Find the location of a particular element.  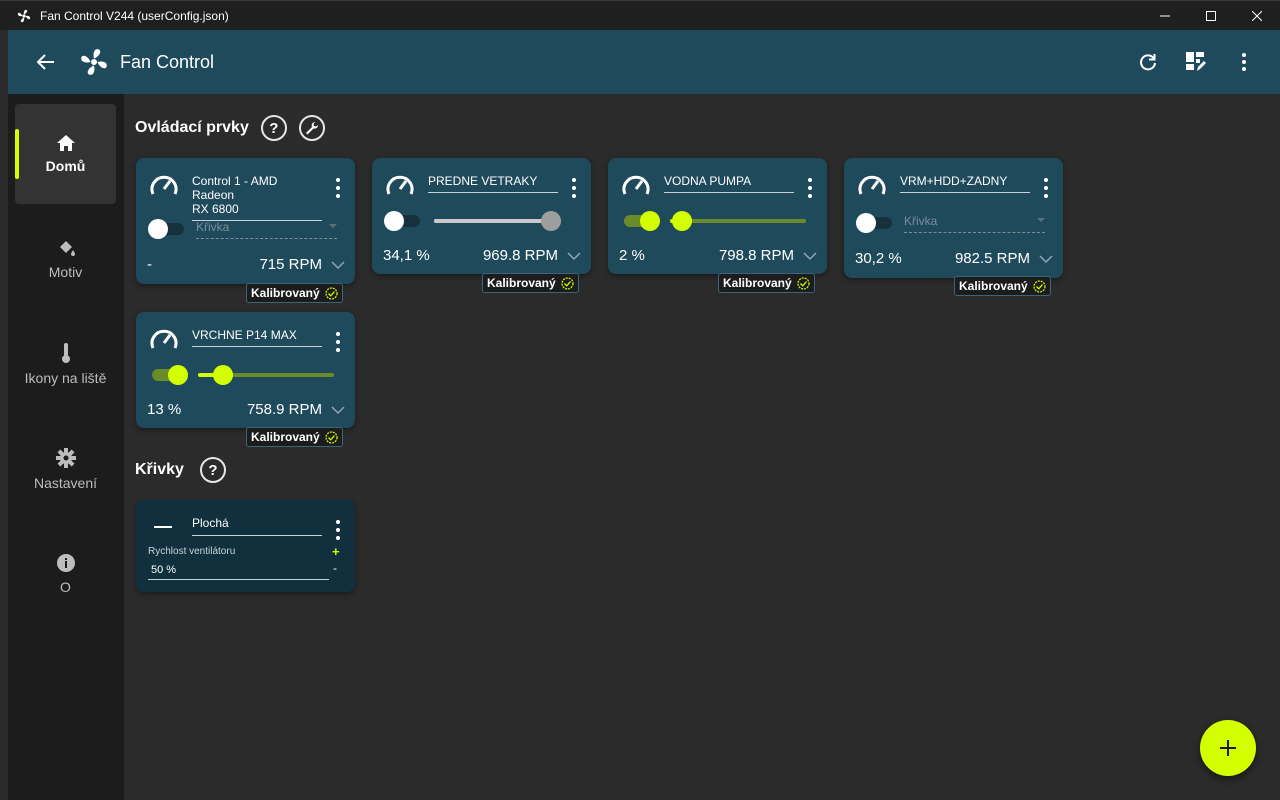

gear-icon is located at coordinates (65, 458).